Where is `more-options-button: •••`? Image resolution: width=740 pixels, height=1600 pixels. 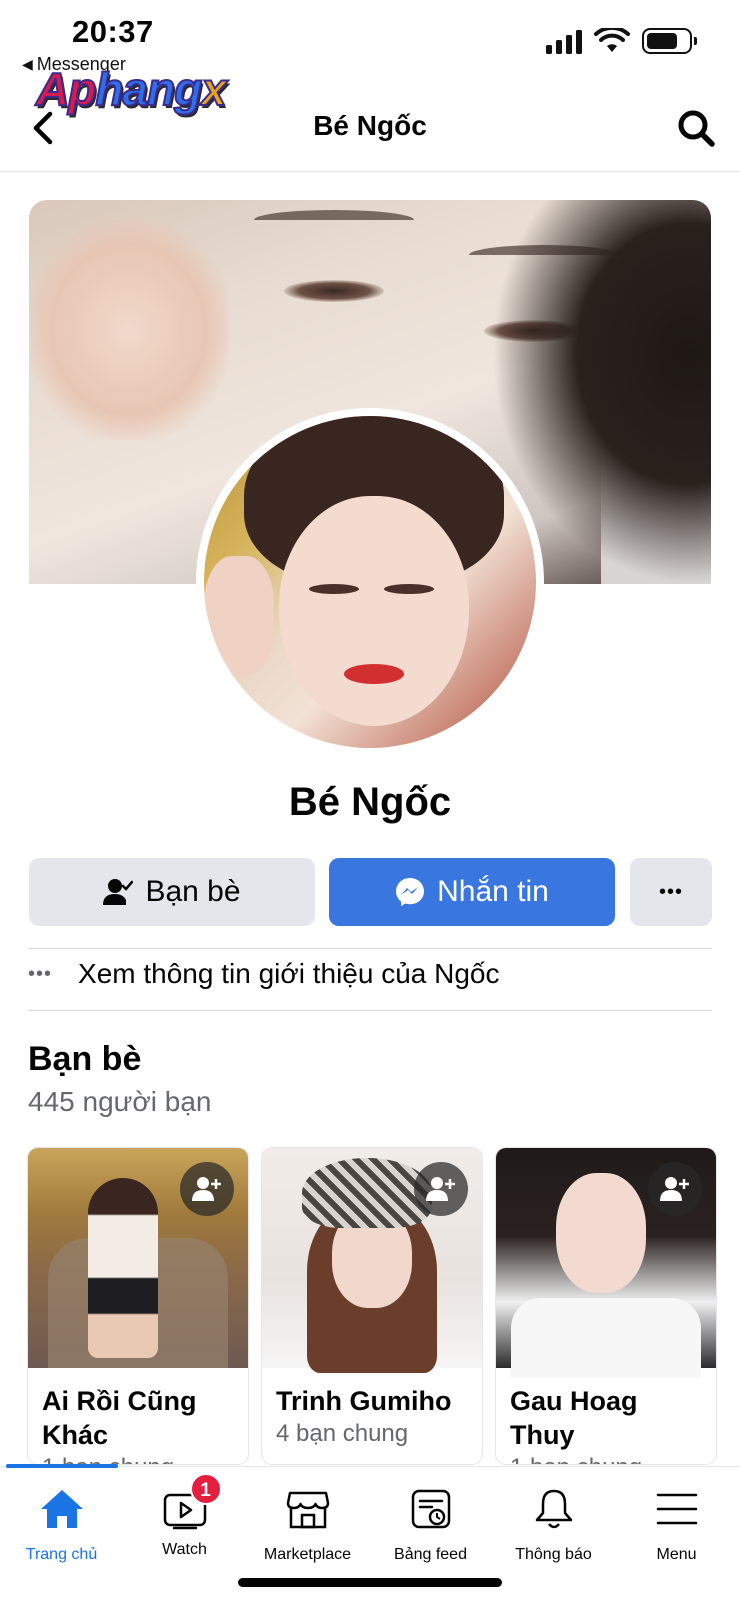 more-options-button: ••• is located at coordinates (671, 892).